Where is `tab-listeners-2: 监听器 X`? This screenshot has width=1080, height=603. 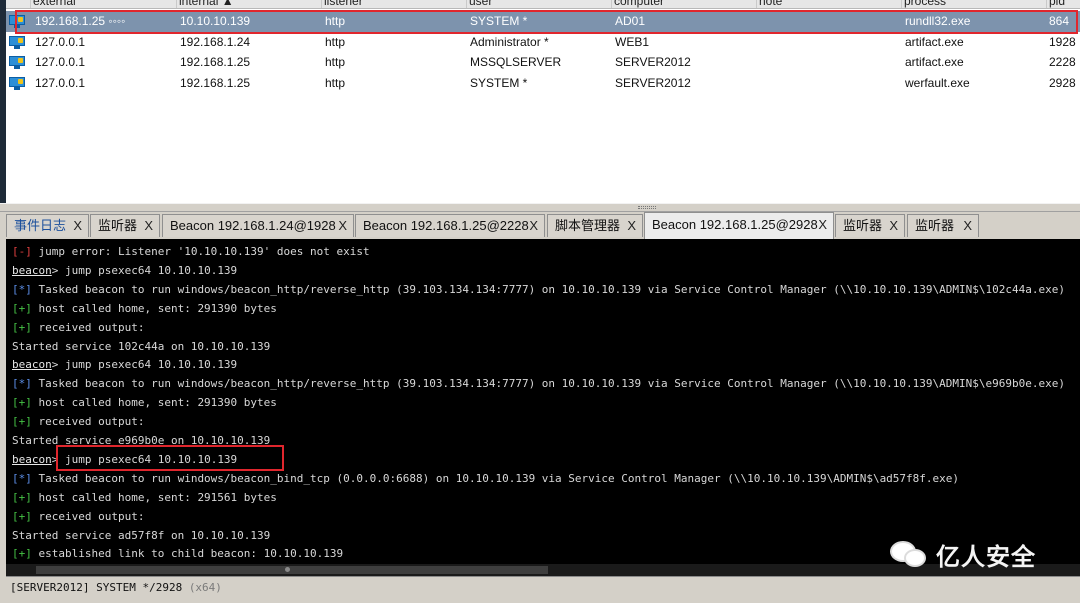
tab-listeners-2: 监听器 X is located at coordinates (870, 225).